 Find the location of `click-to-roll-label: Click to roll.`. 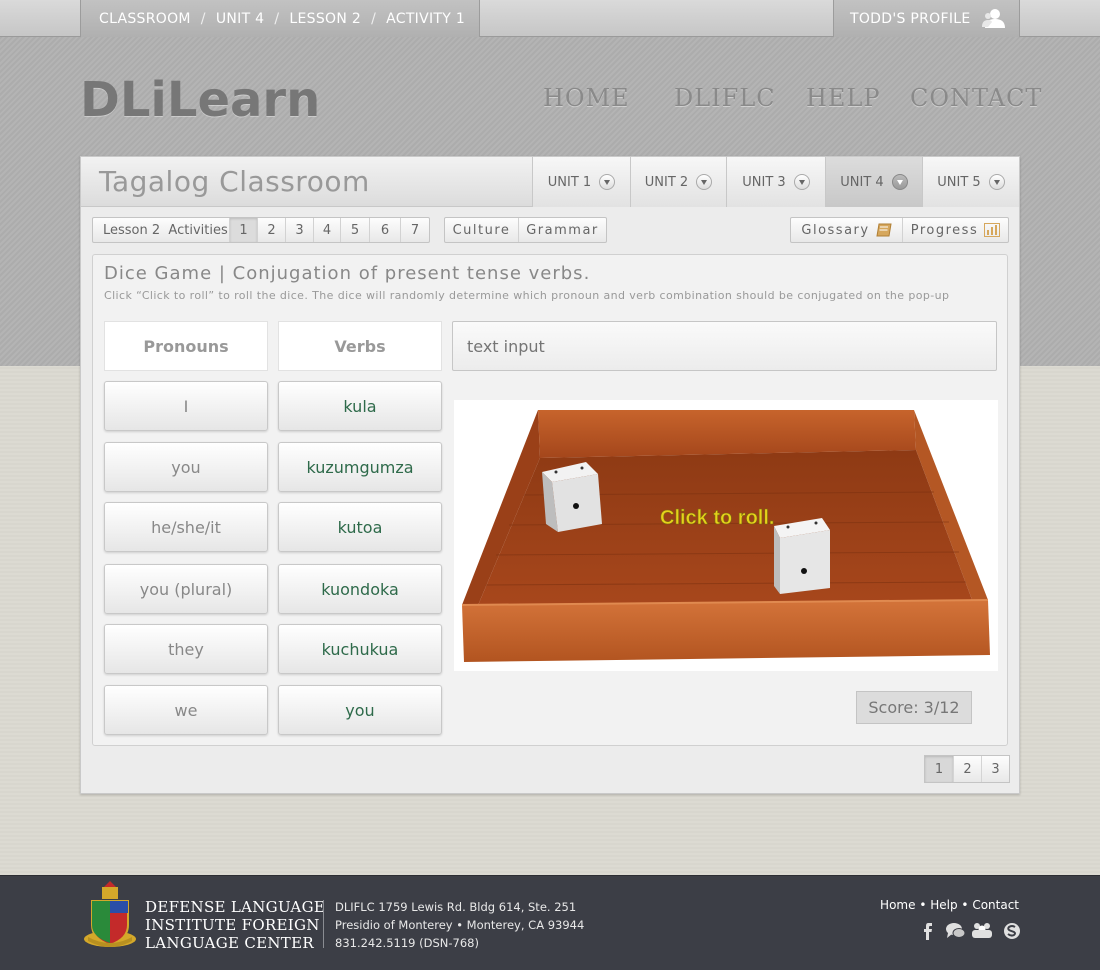

click-to-roll-label: Click to roll. is located at coordinates (717, 518).